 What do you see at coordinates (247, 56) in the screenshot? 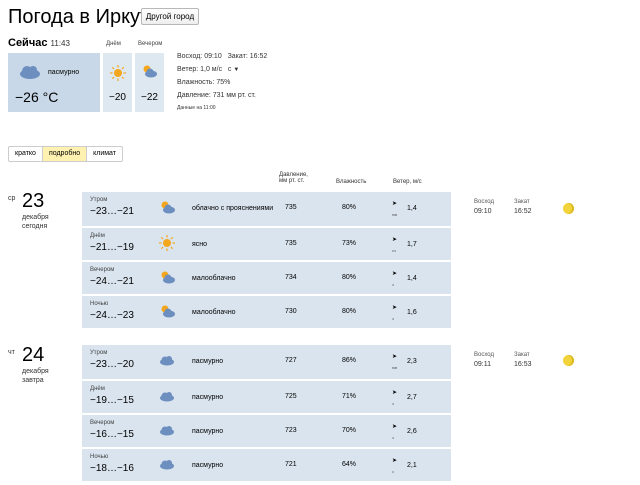
I see `sunset-text: Закат: 16:52` at bounding box center [247, 56].